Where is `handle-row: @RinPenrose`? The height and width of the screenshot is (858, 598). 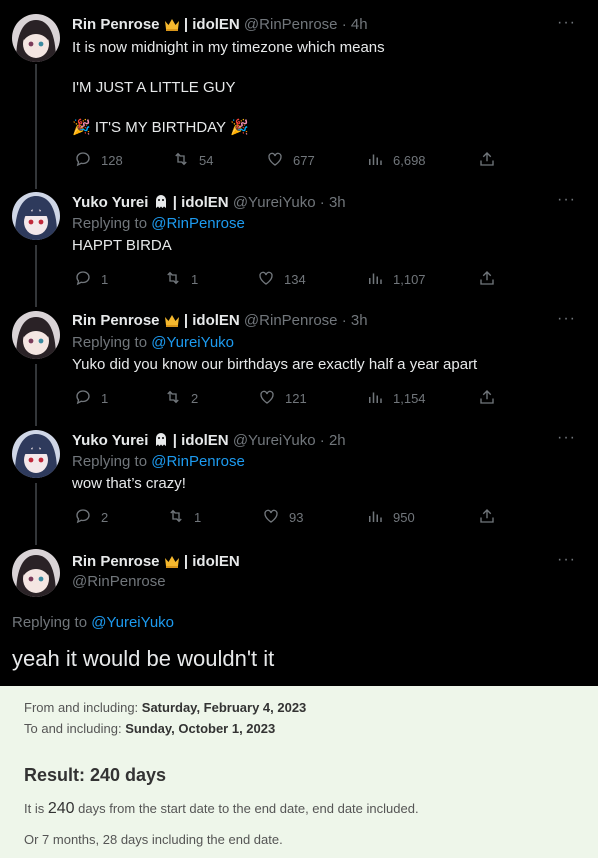
handle-row: @RinPenrose is located at coordinates (119, 581).